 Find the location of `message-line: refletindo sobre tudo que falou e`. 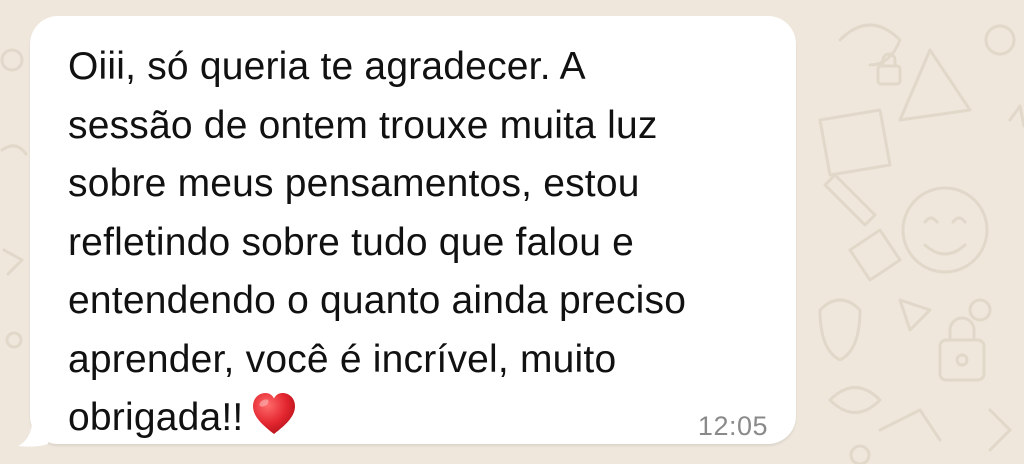

message-line: refletindo sobre tudo que falou e is located at coordinates (351, 242).